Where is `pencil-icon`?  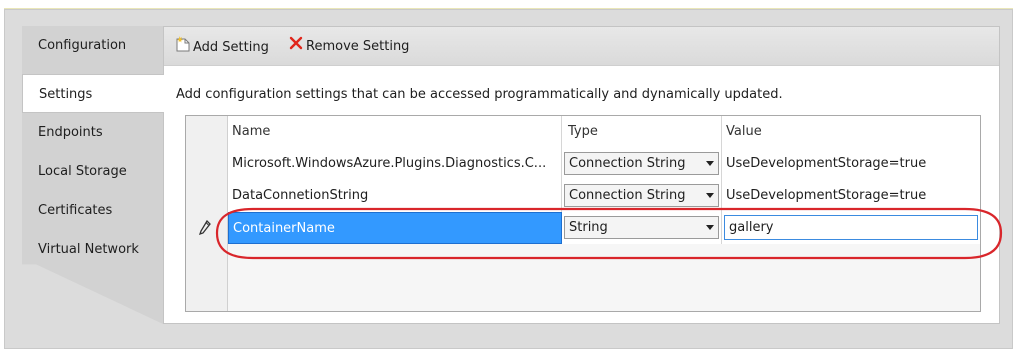 pencil-icon is located at coordinates (205, 229).